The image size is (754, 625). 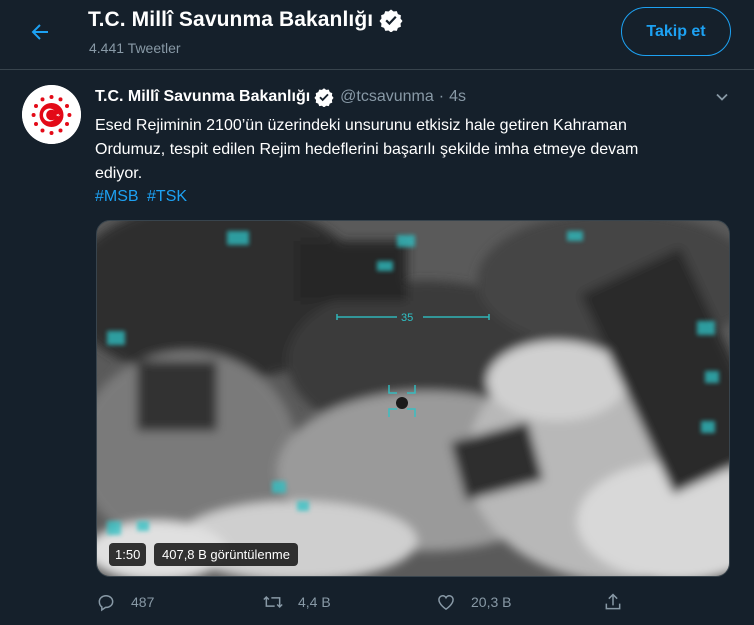 I want to click on back-arrow-icon, so click(x=39, y=32).